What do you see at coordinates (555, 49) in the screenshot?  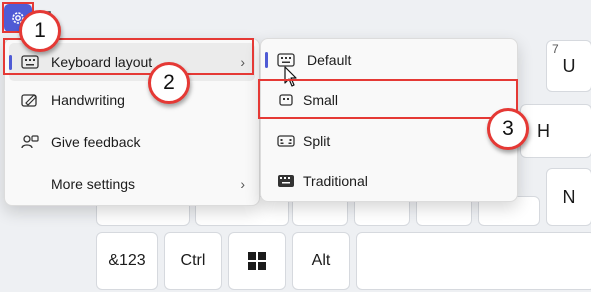 I see `key-hint: 7` at bounding box center [555, 49].